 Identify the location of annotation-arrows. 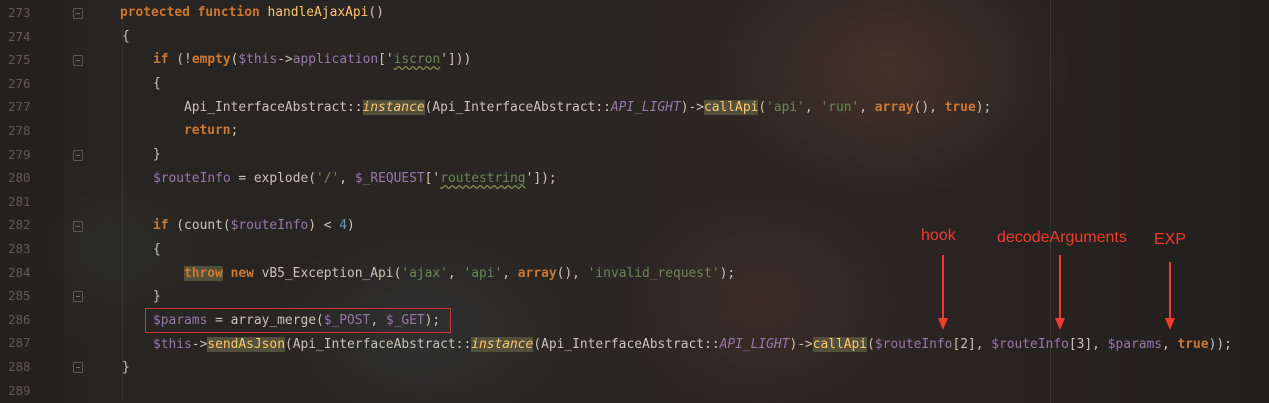
(1056, 292).